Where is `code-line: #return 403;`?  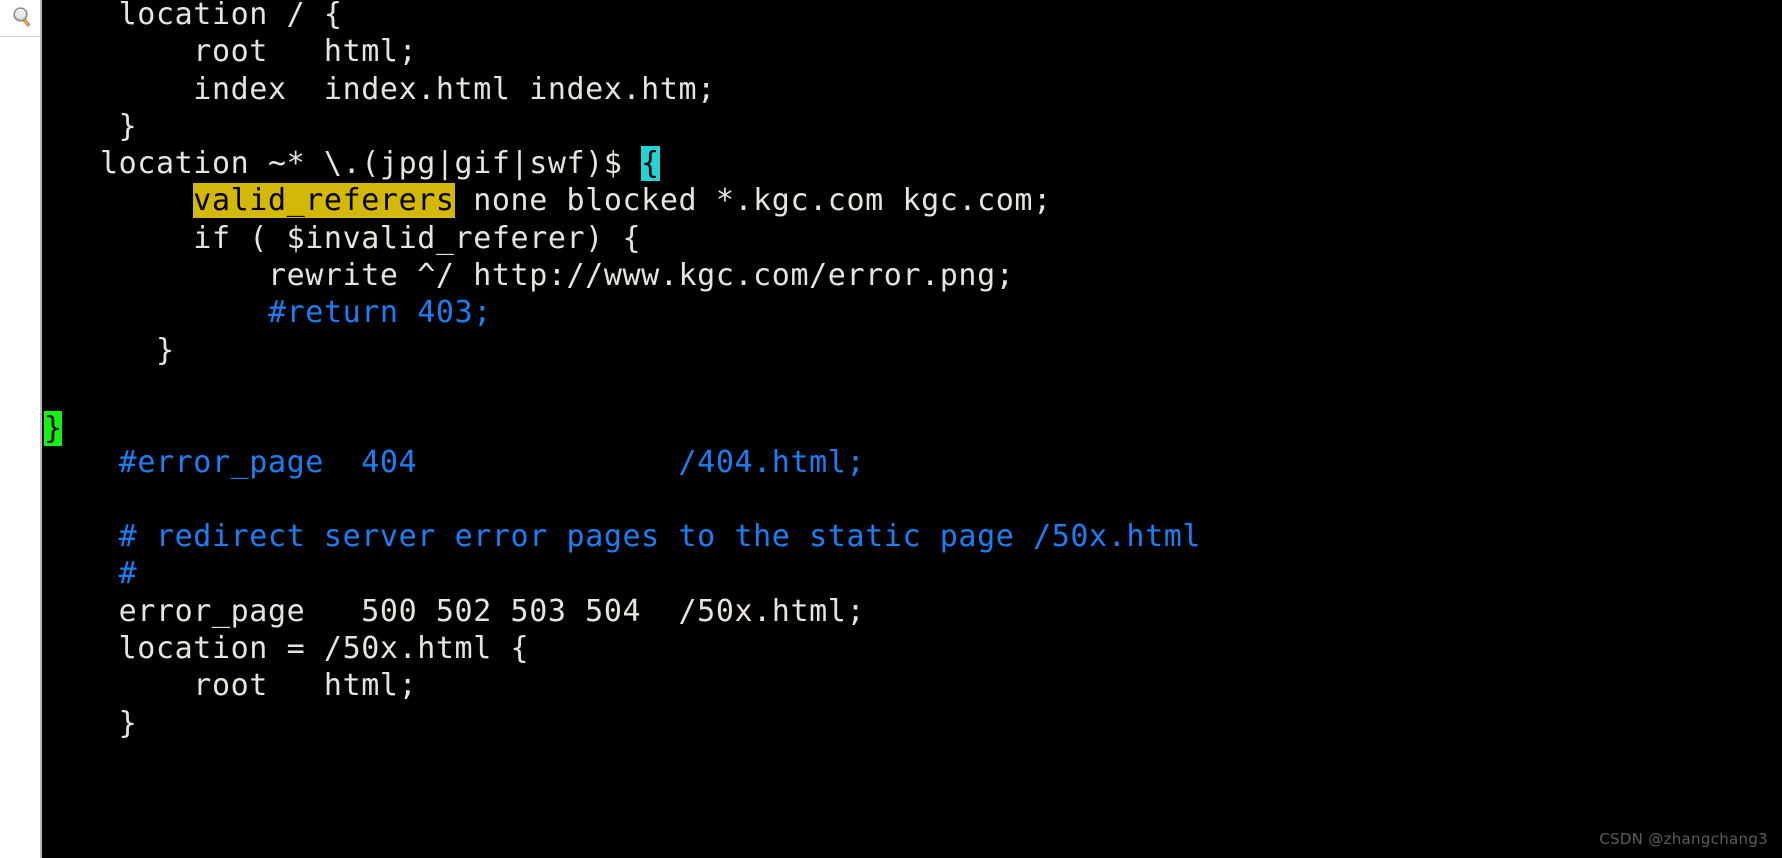 code-line: #return 403; is located at coordinates (913, 312).